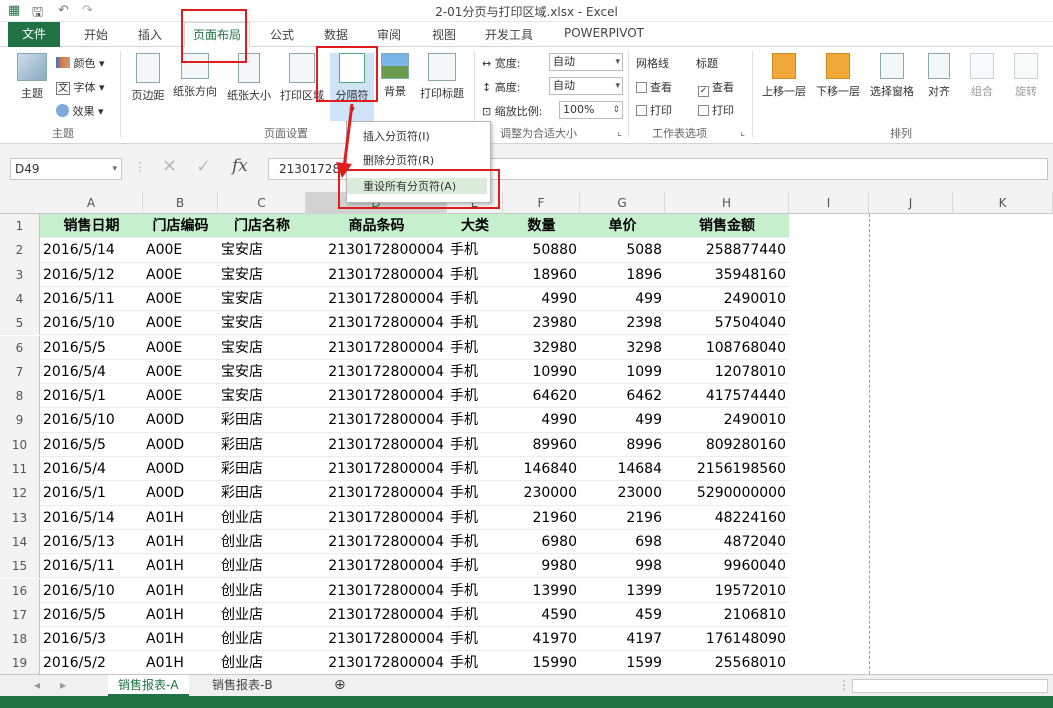 This screenshot has height=708, width=1053. What do you see at coordinates (622, 226) in the screenshot?
I see `header-cell: 单价` at bounding box center [622, 226].